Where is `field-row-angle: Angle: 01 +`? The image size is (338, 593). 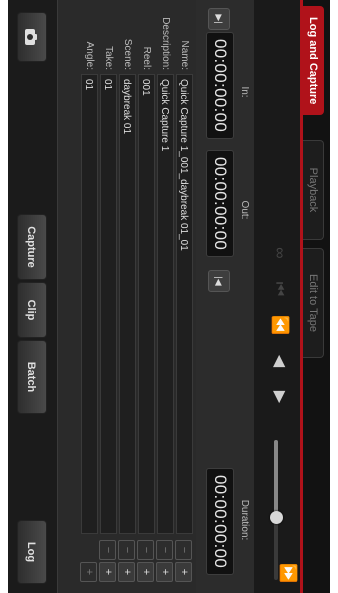
field-row-angle: Angle: 01 + is located at coordinates (89, 296).